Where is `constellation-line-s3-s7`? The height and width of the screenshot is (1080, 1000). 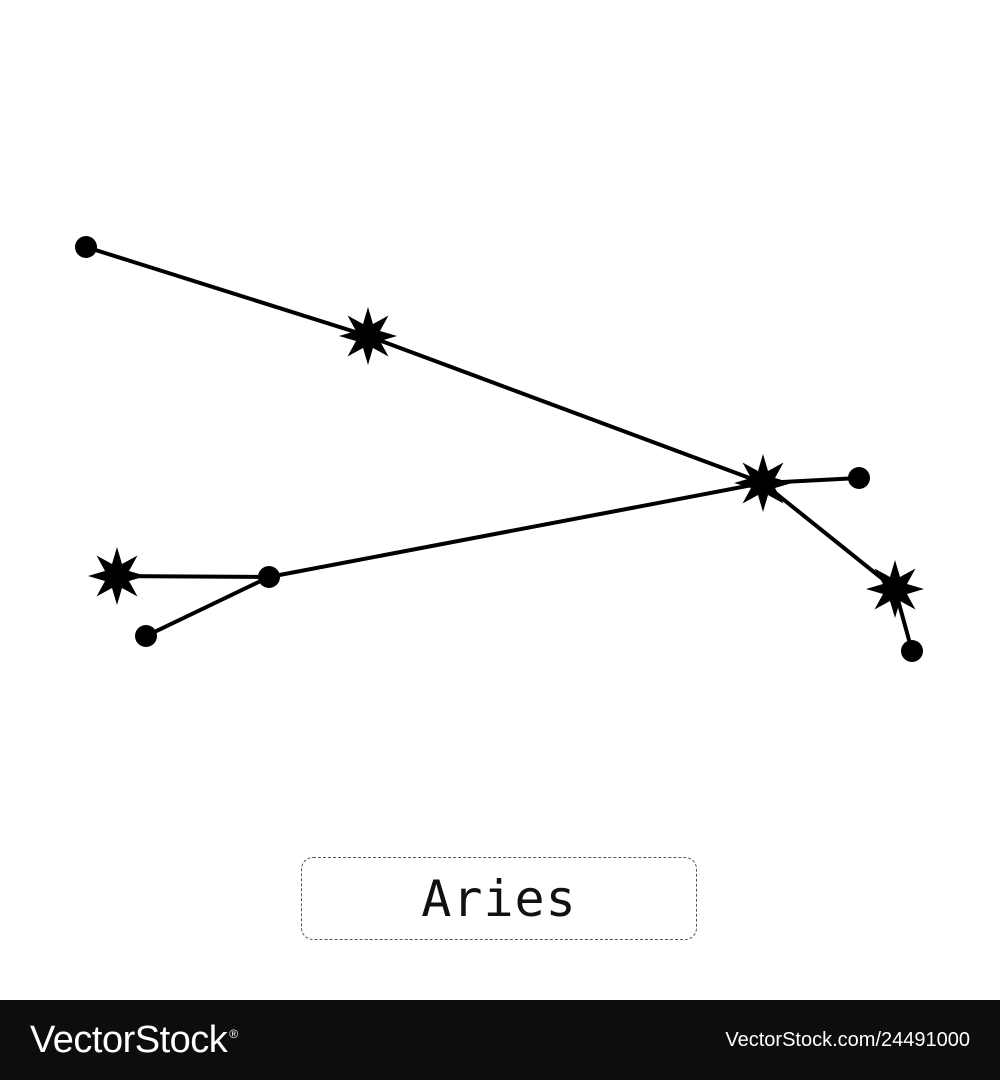
constellation-line-s3-s7 is located at coordinates (516, 530).